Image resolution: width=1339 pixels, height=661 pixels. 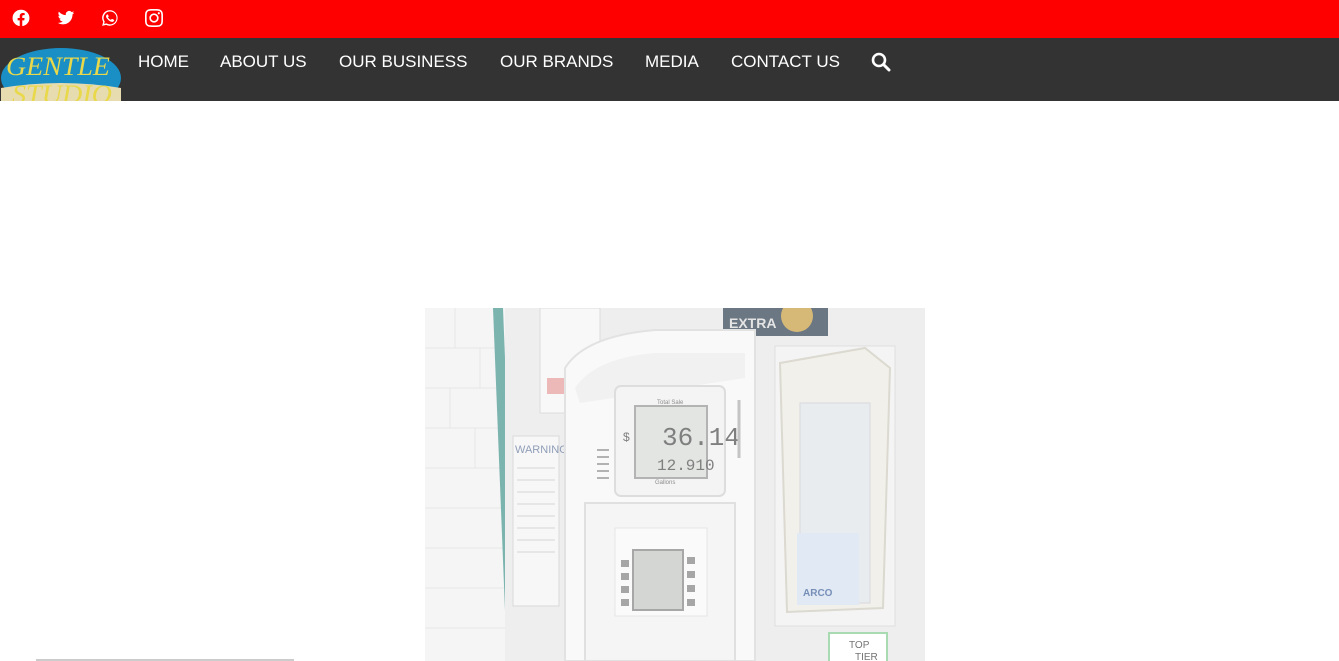 I want to click on search-icon, so click(x=881, y=62).